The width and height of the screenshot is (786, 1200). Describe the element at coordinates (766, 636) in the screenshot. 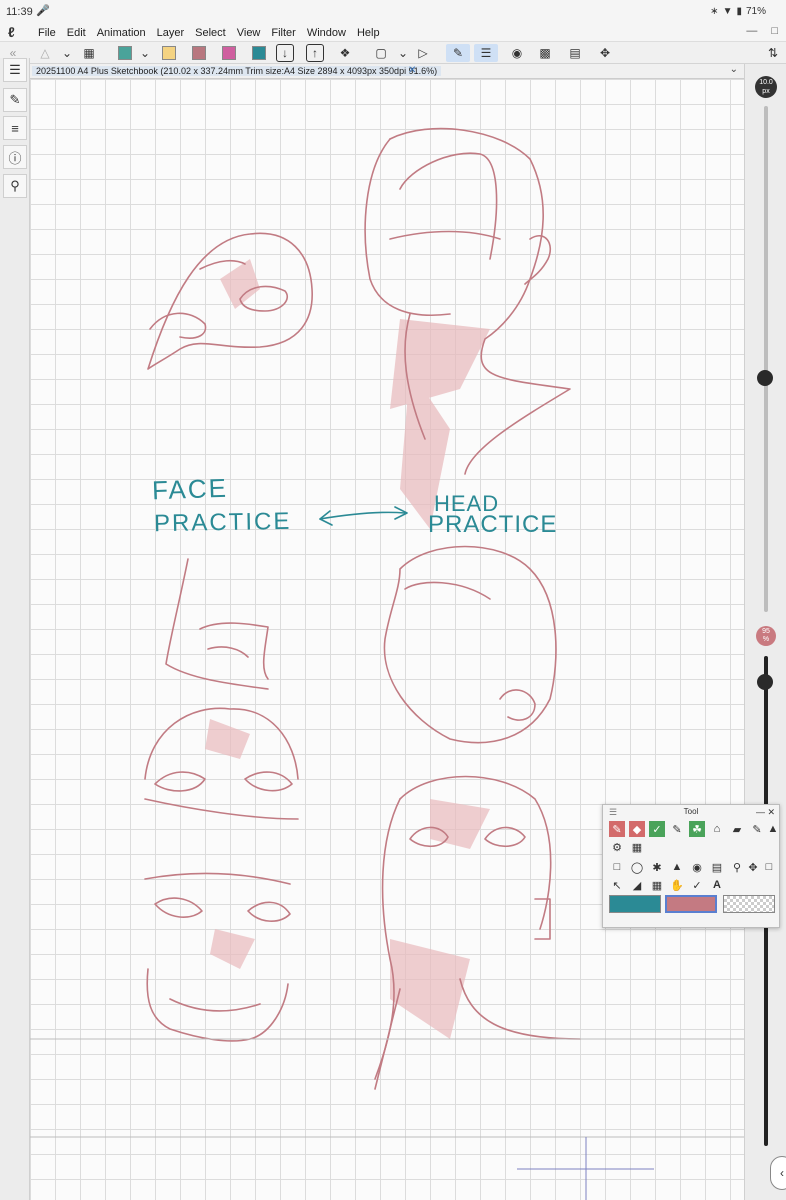

I see `opacity-indicator: 95 %` at that location.